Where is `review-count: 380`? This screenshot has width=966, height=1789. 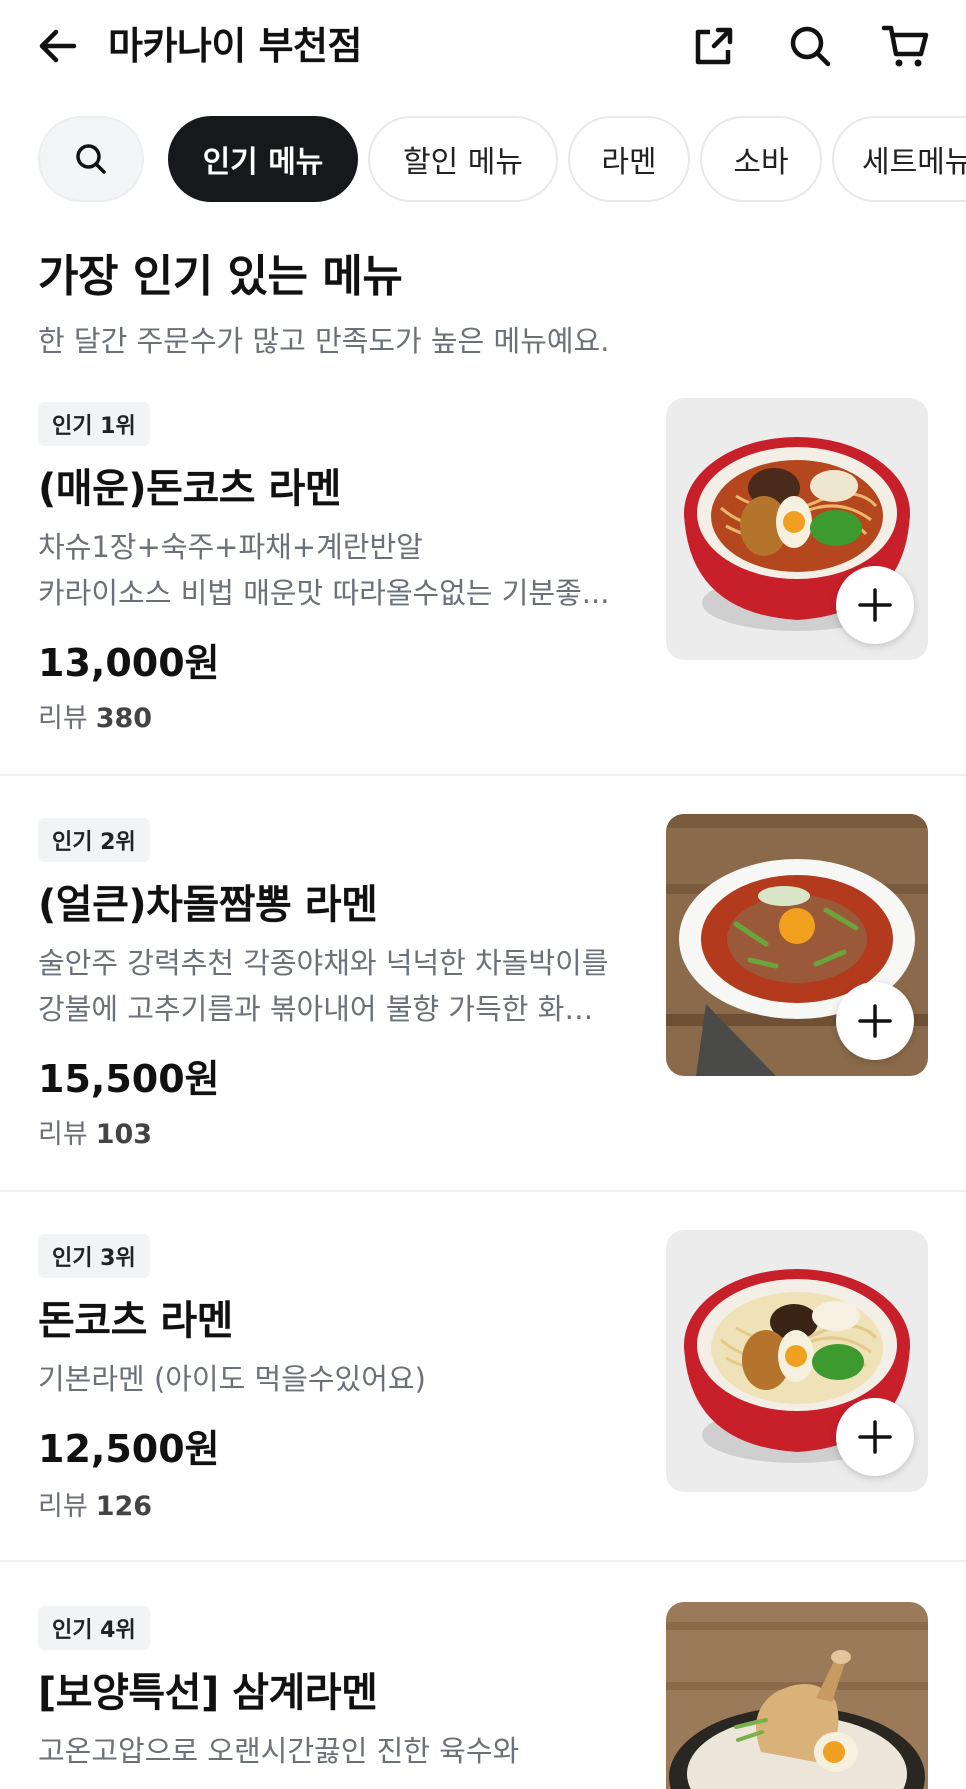
review-count: 380 is located at coordinates (124, 718).